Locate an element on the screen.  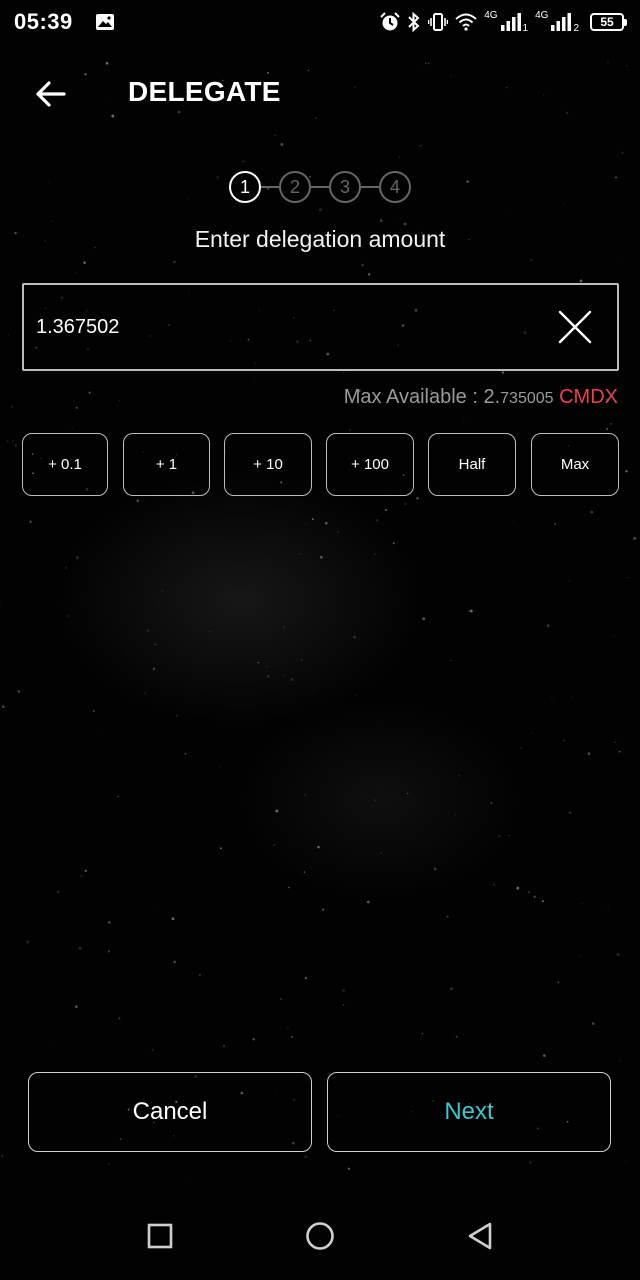
max-available: Max Available : 2.735005 CMDX is located at coordinates (481, 397).